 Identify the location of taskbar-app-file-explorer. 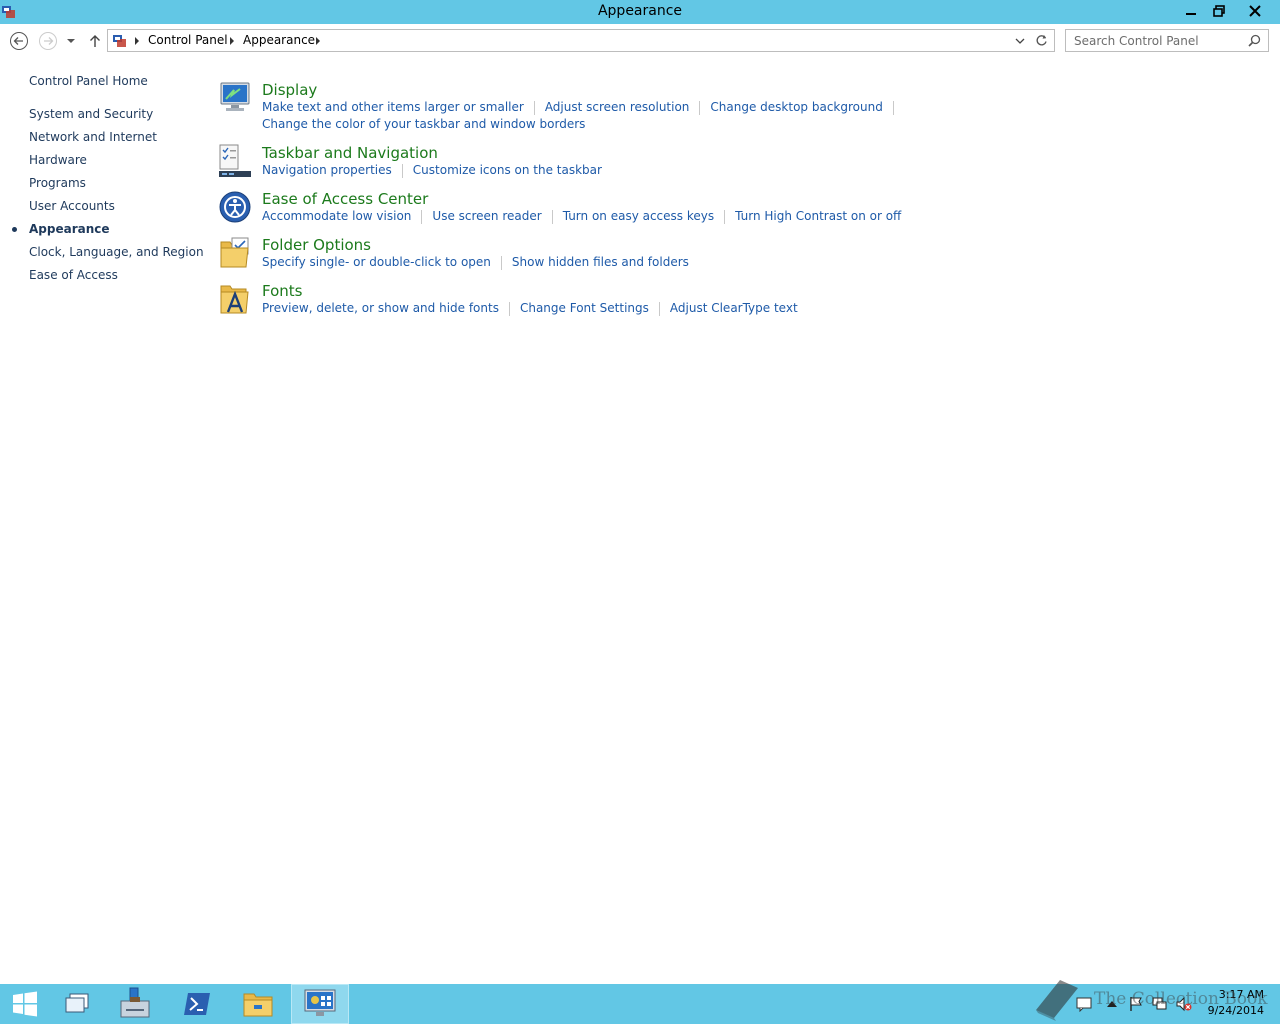
(258, 1004).